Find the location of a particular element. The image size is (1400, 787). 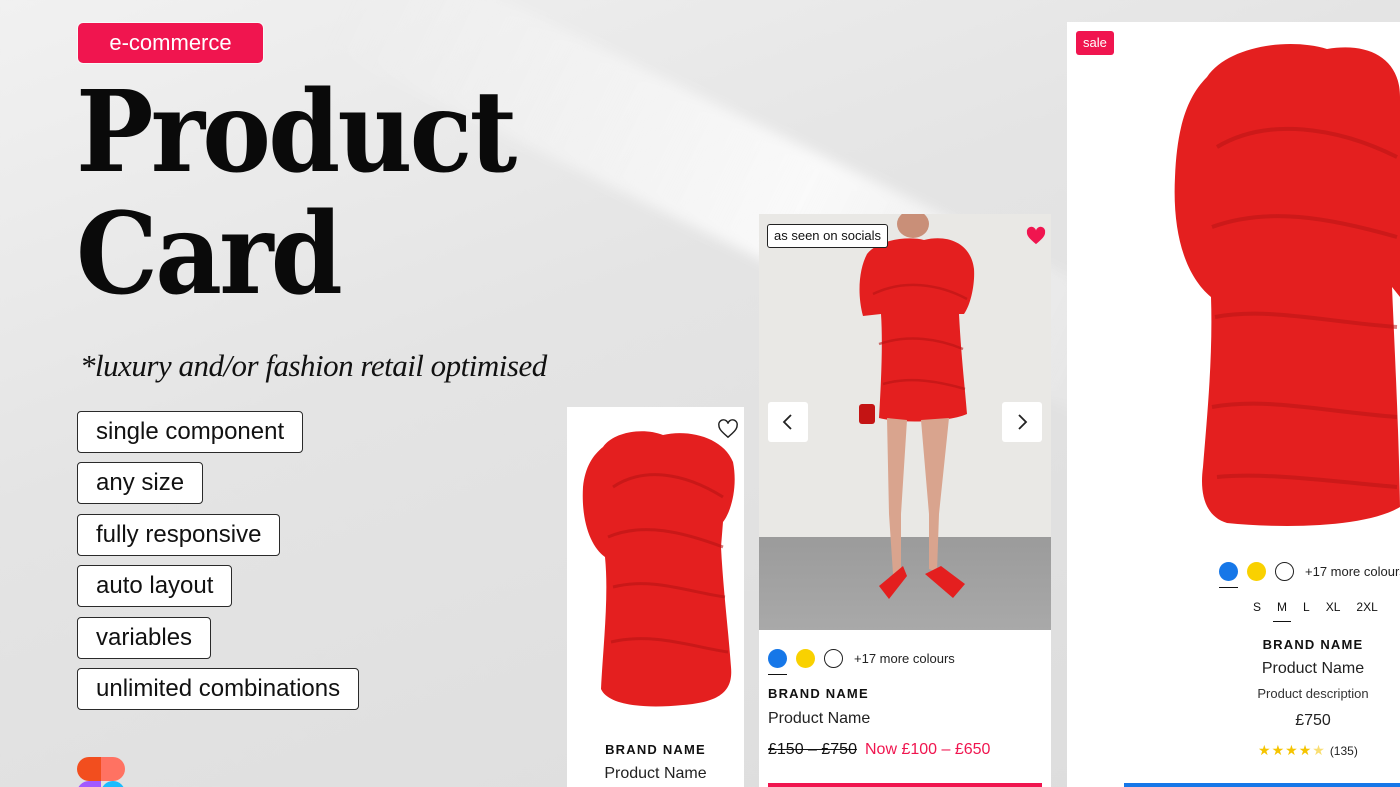

heart-outline-icon is located at coordinates (728, 429).